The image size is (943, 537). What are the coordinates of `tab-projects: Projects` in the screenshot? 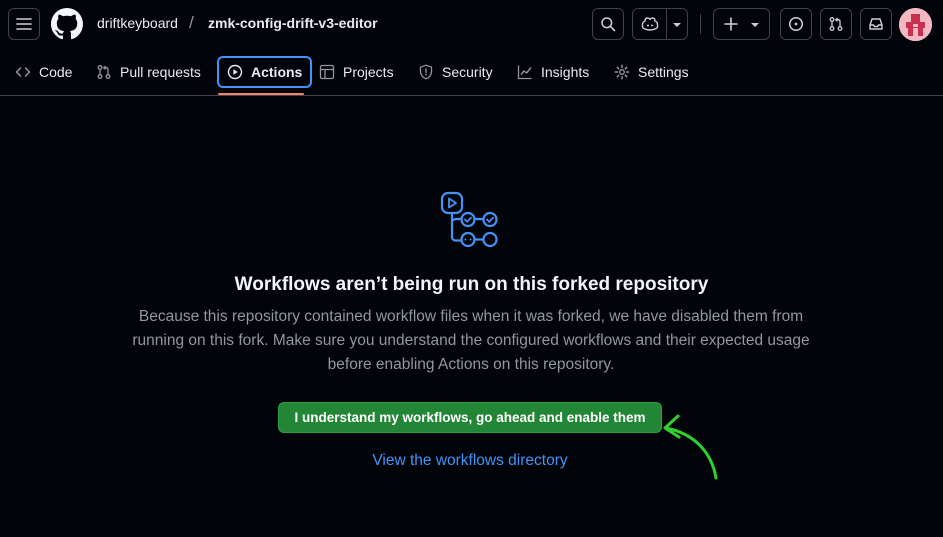 It's located at (356, 72).